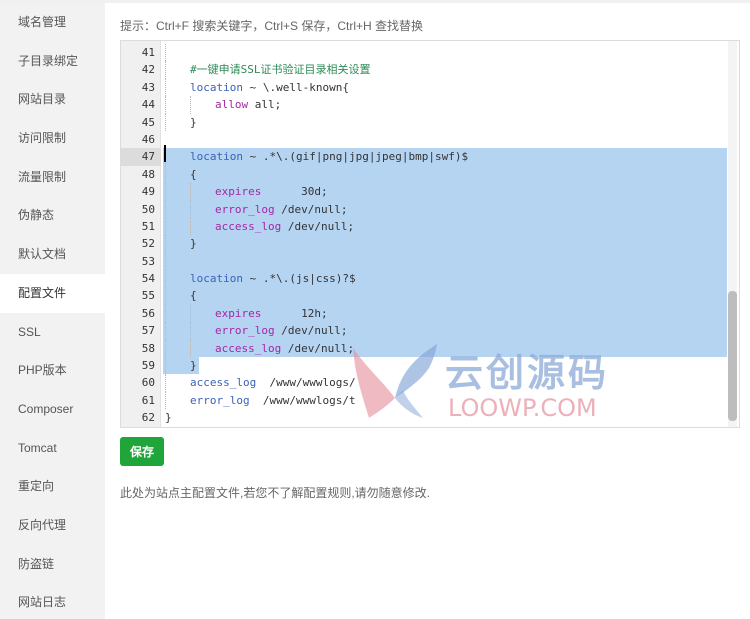 The image size is (750, 619). What do you see at coordinates (148, 400) in the screenshot?
I see `line-number: 61` at bounding box center [148, 400].